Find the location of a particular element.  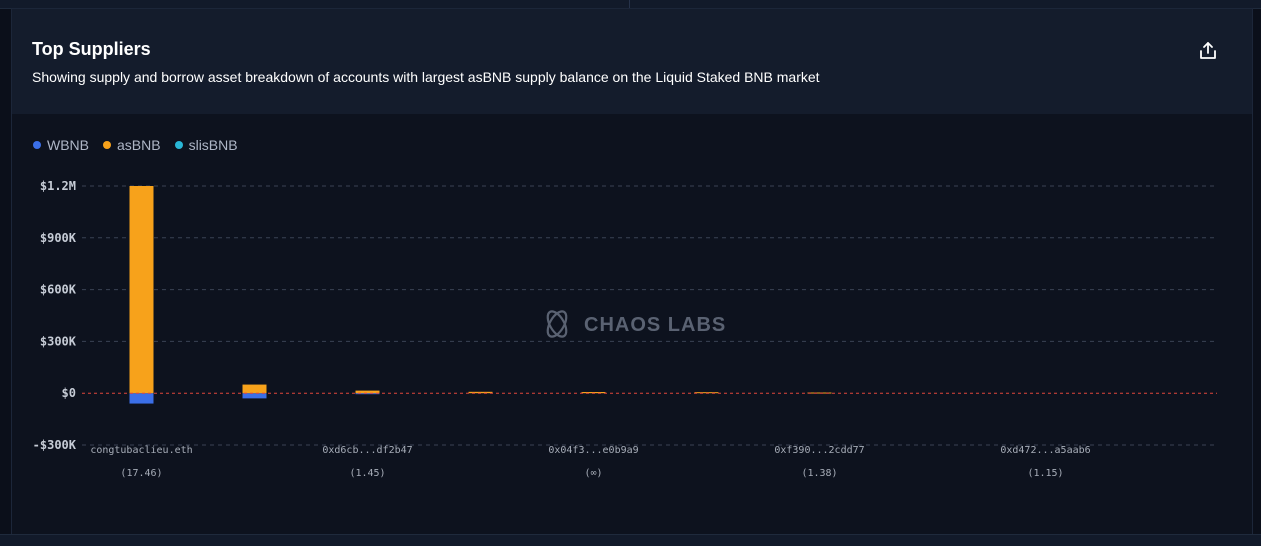

x-tick-value: (1.45) is located at coordinates (367, 473).